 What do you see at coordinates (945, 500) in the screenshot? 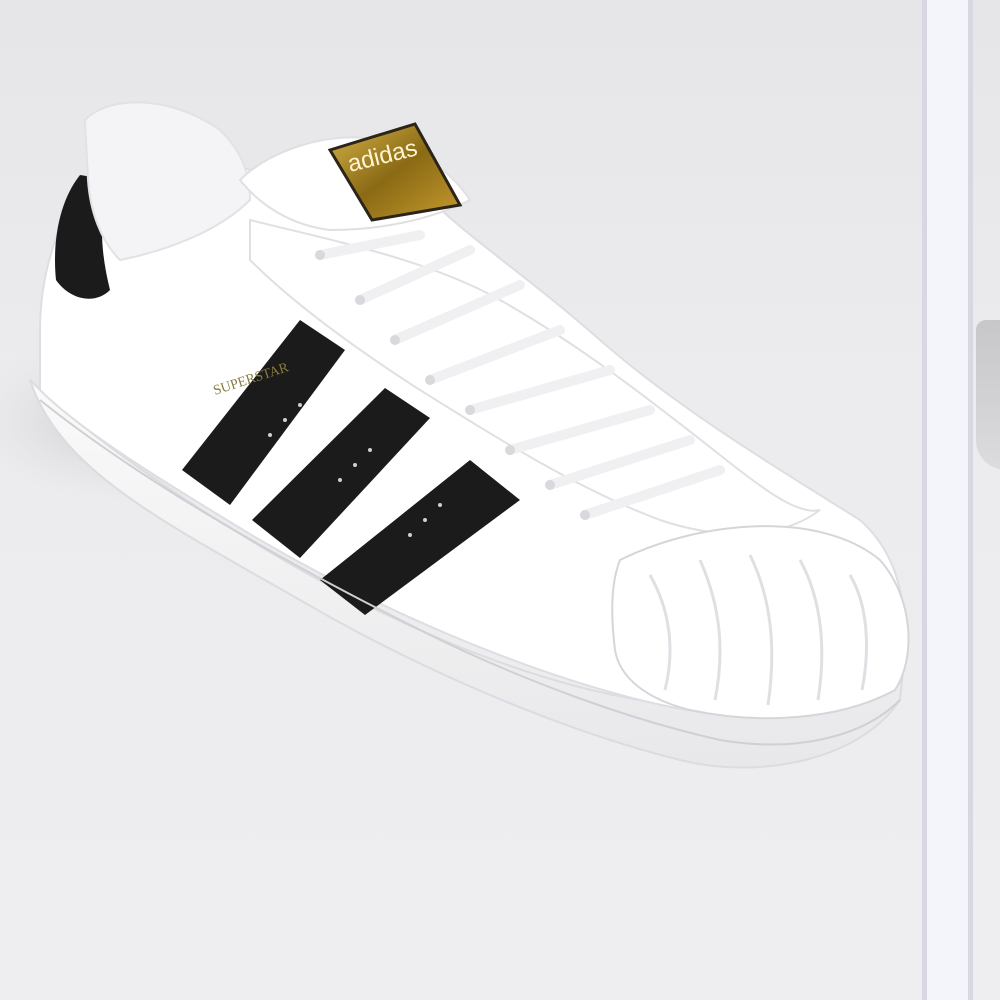
I see `gallery-gap` at bounding box center [945, 500].